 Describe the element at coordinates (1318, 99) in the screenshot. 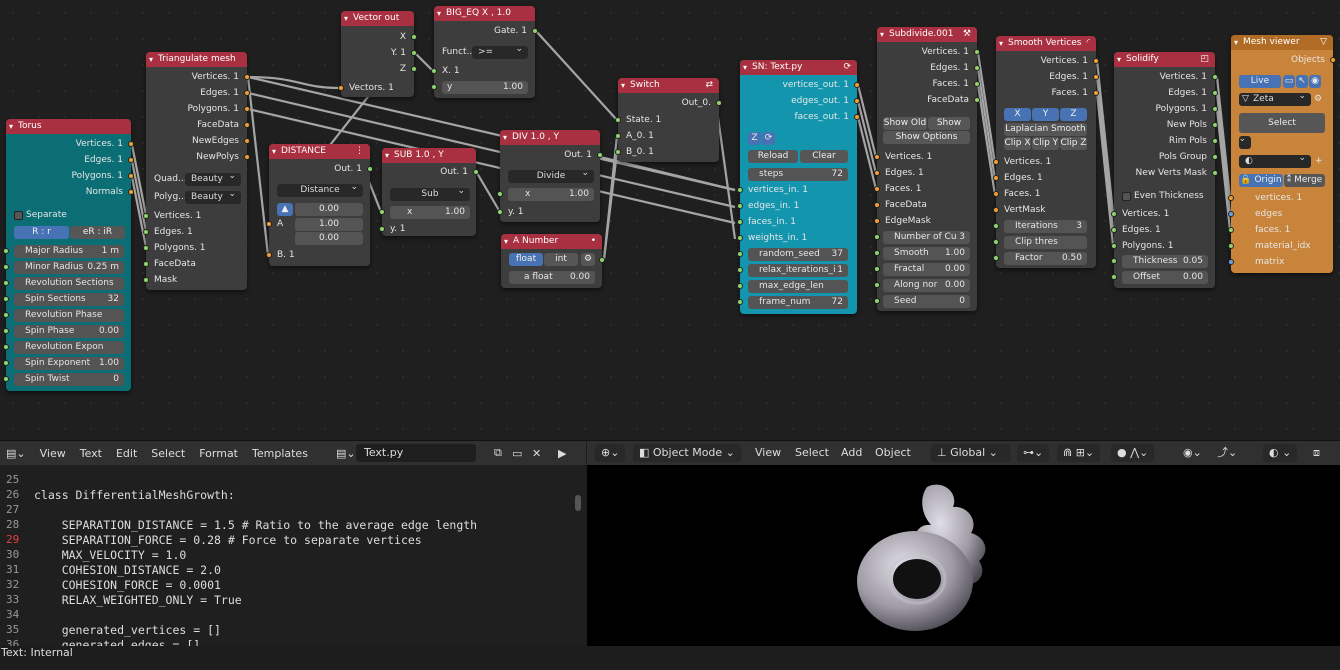

I see `object-settings-icon: ⚙` at that location.